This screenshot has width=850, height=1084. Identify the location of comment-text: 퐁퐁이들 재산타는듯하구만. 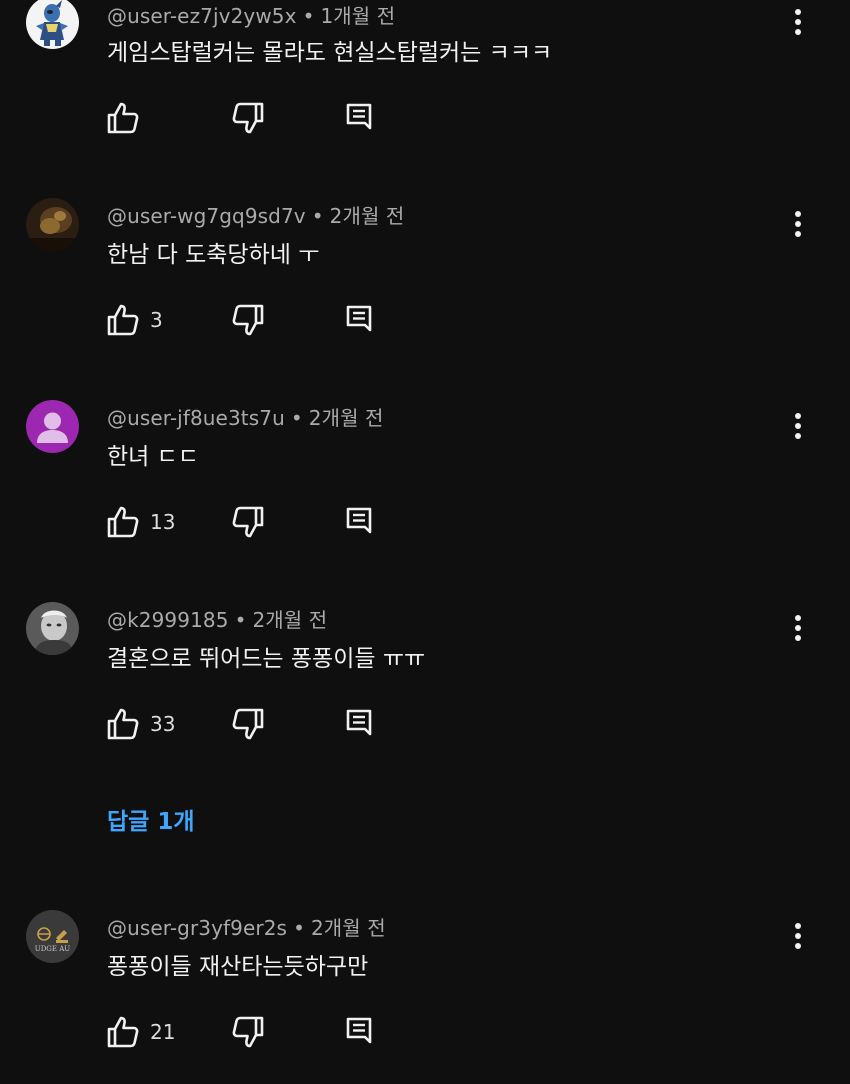
(238, 967).